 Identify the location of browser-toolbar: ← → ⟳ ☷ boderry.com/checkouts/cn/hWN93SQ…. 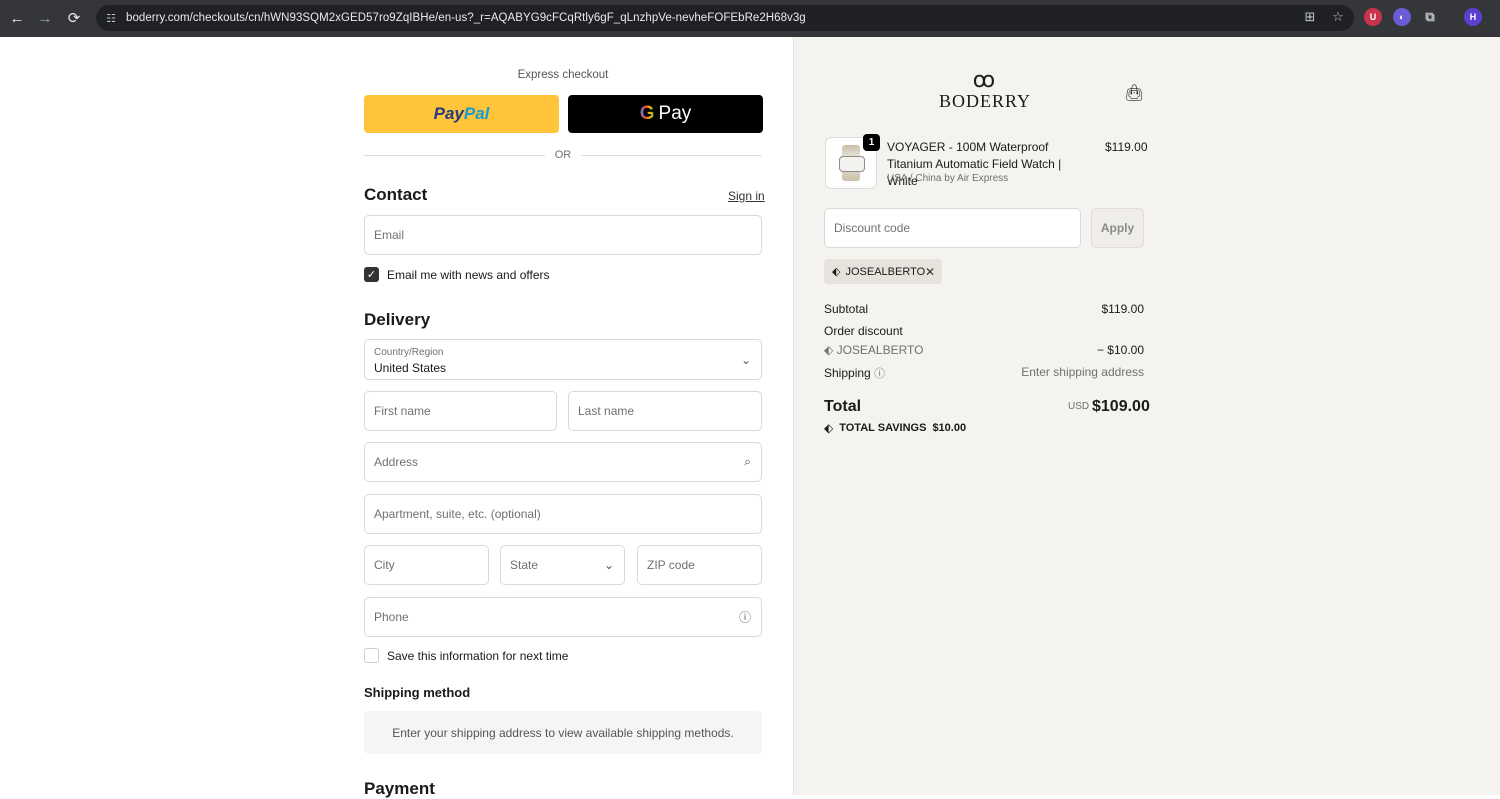
(750, 18).